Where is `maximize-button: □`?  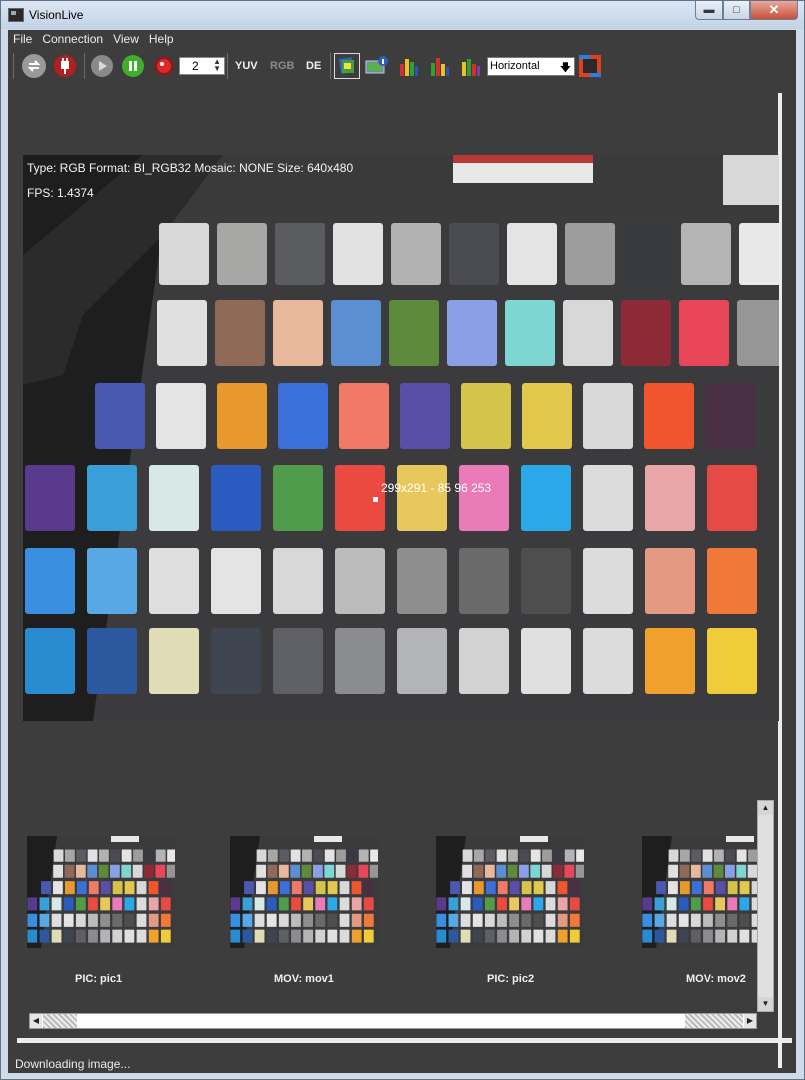
maximize-button: □ is located at coordinates (736, 10).